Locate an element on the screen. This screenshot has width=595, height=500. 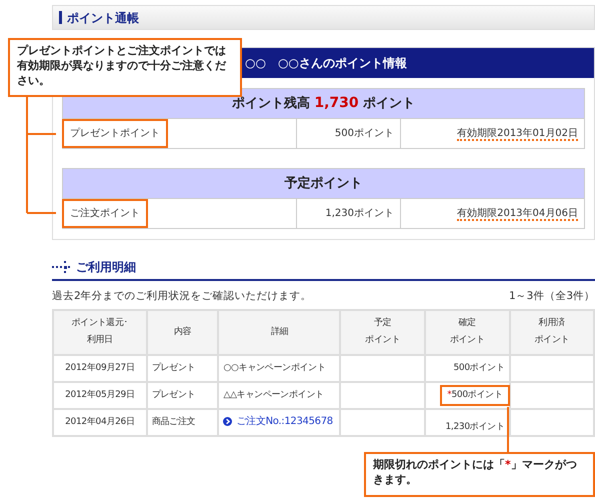
column-header: 利用済 ポイント is located at coordinates (552, 332).